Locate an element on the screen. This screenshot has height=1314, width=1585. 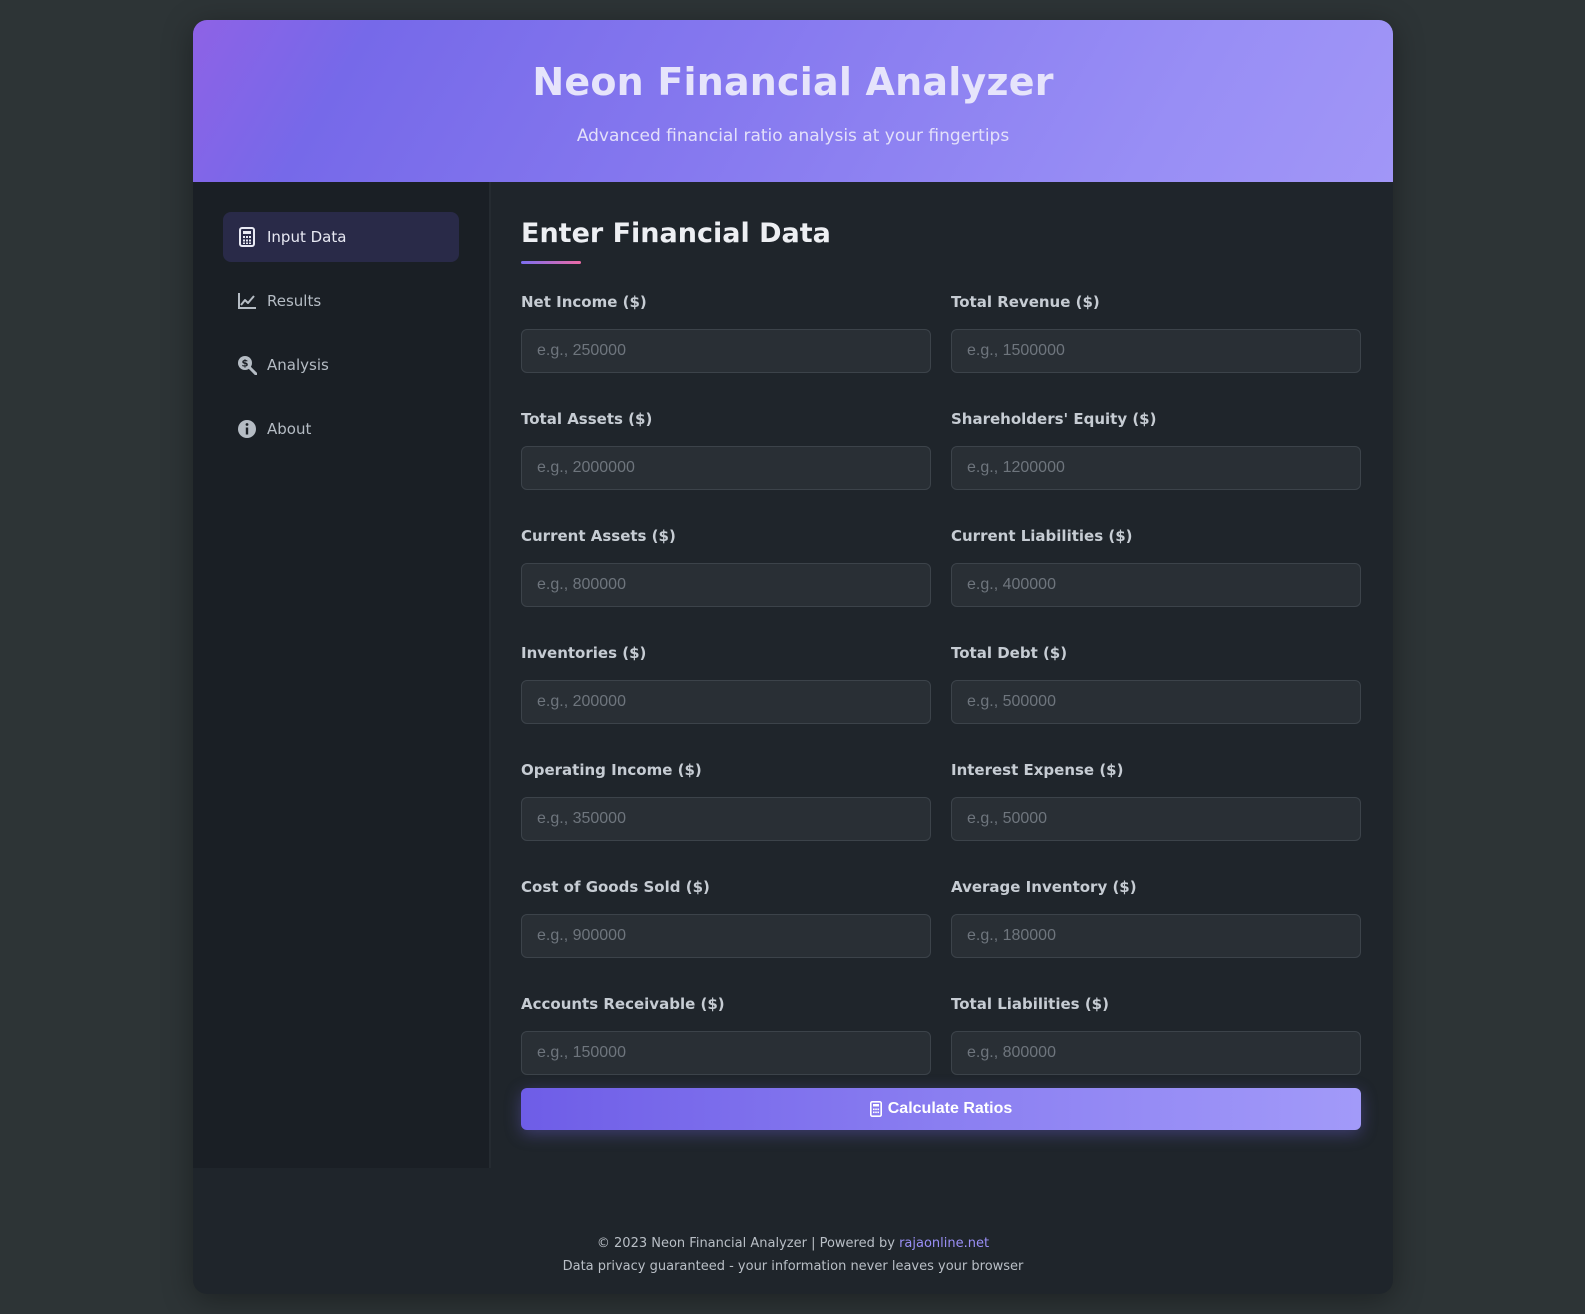
field-label: Average Inventory ($) is located at coordinates (1044, 887).